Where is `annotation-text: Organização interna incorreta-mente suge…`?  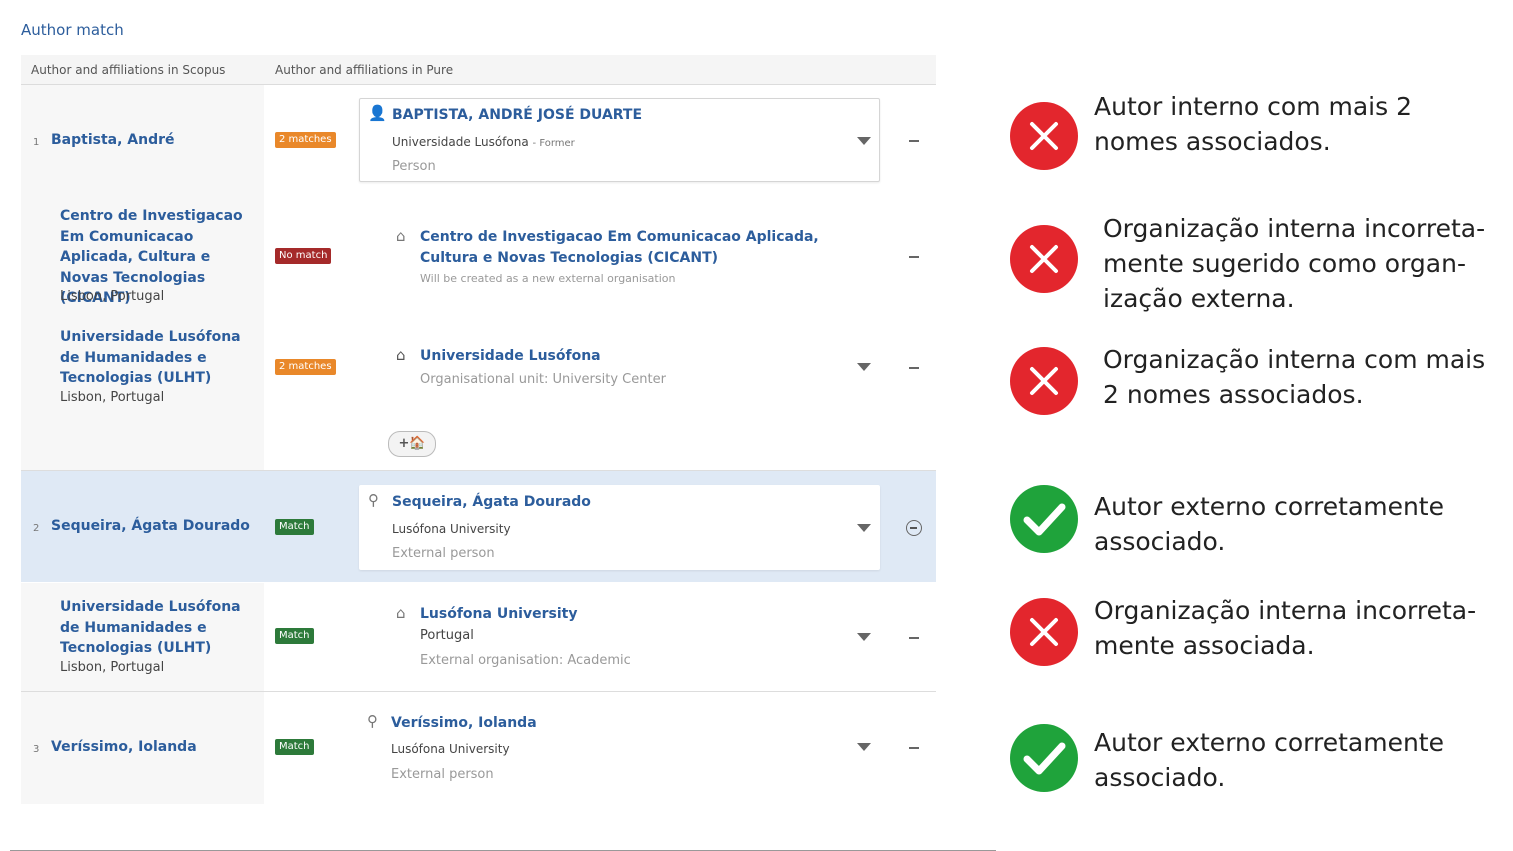 annotation-text: Organização interna incorreta-mente suge… is located at coordinates (1294, 263).